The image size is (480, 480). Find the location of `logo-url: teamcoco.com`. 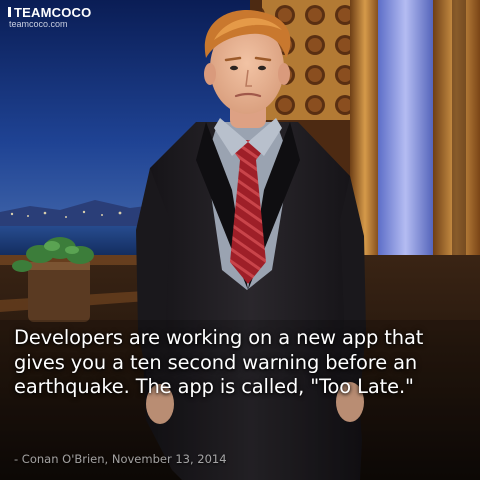

logo-url: teamcoco.com is located at coordinates (38, 24).